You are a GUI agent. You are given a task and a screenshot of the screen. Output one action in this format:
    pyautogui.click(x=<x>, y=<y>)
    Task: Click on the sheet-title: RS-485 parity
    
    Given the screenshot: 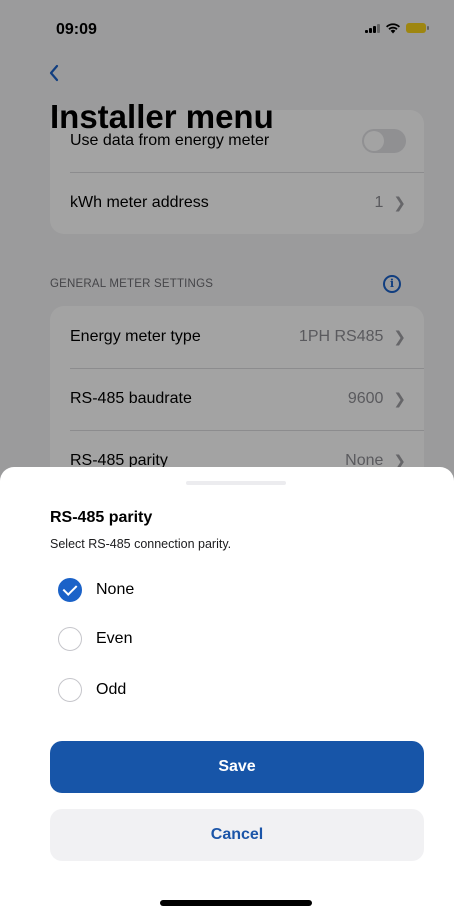 What is the action you would take?
    pyautogui.click(x=101, y=517)
    